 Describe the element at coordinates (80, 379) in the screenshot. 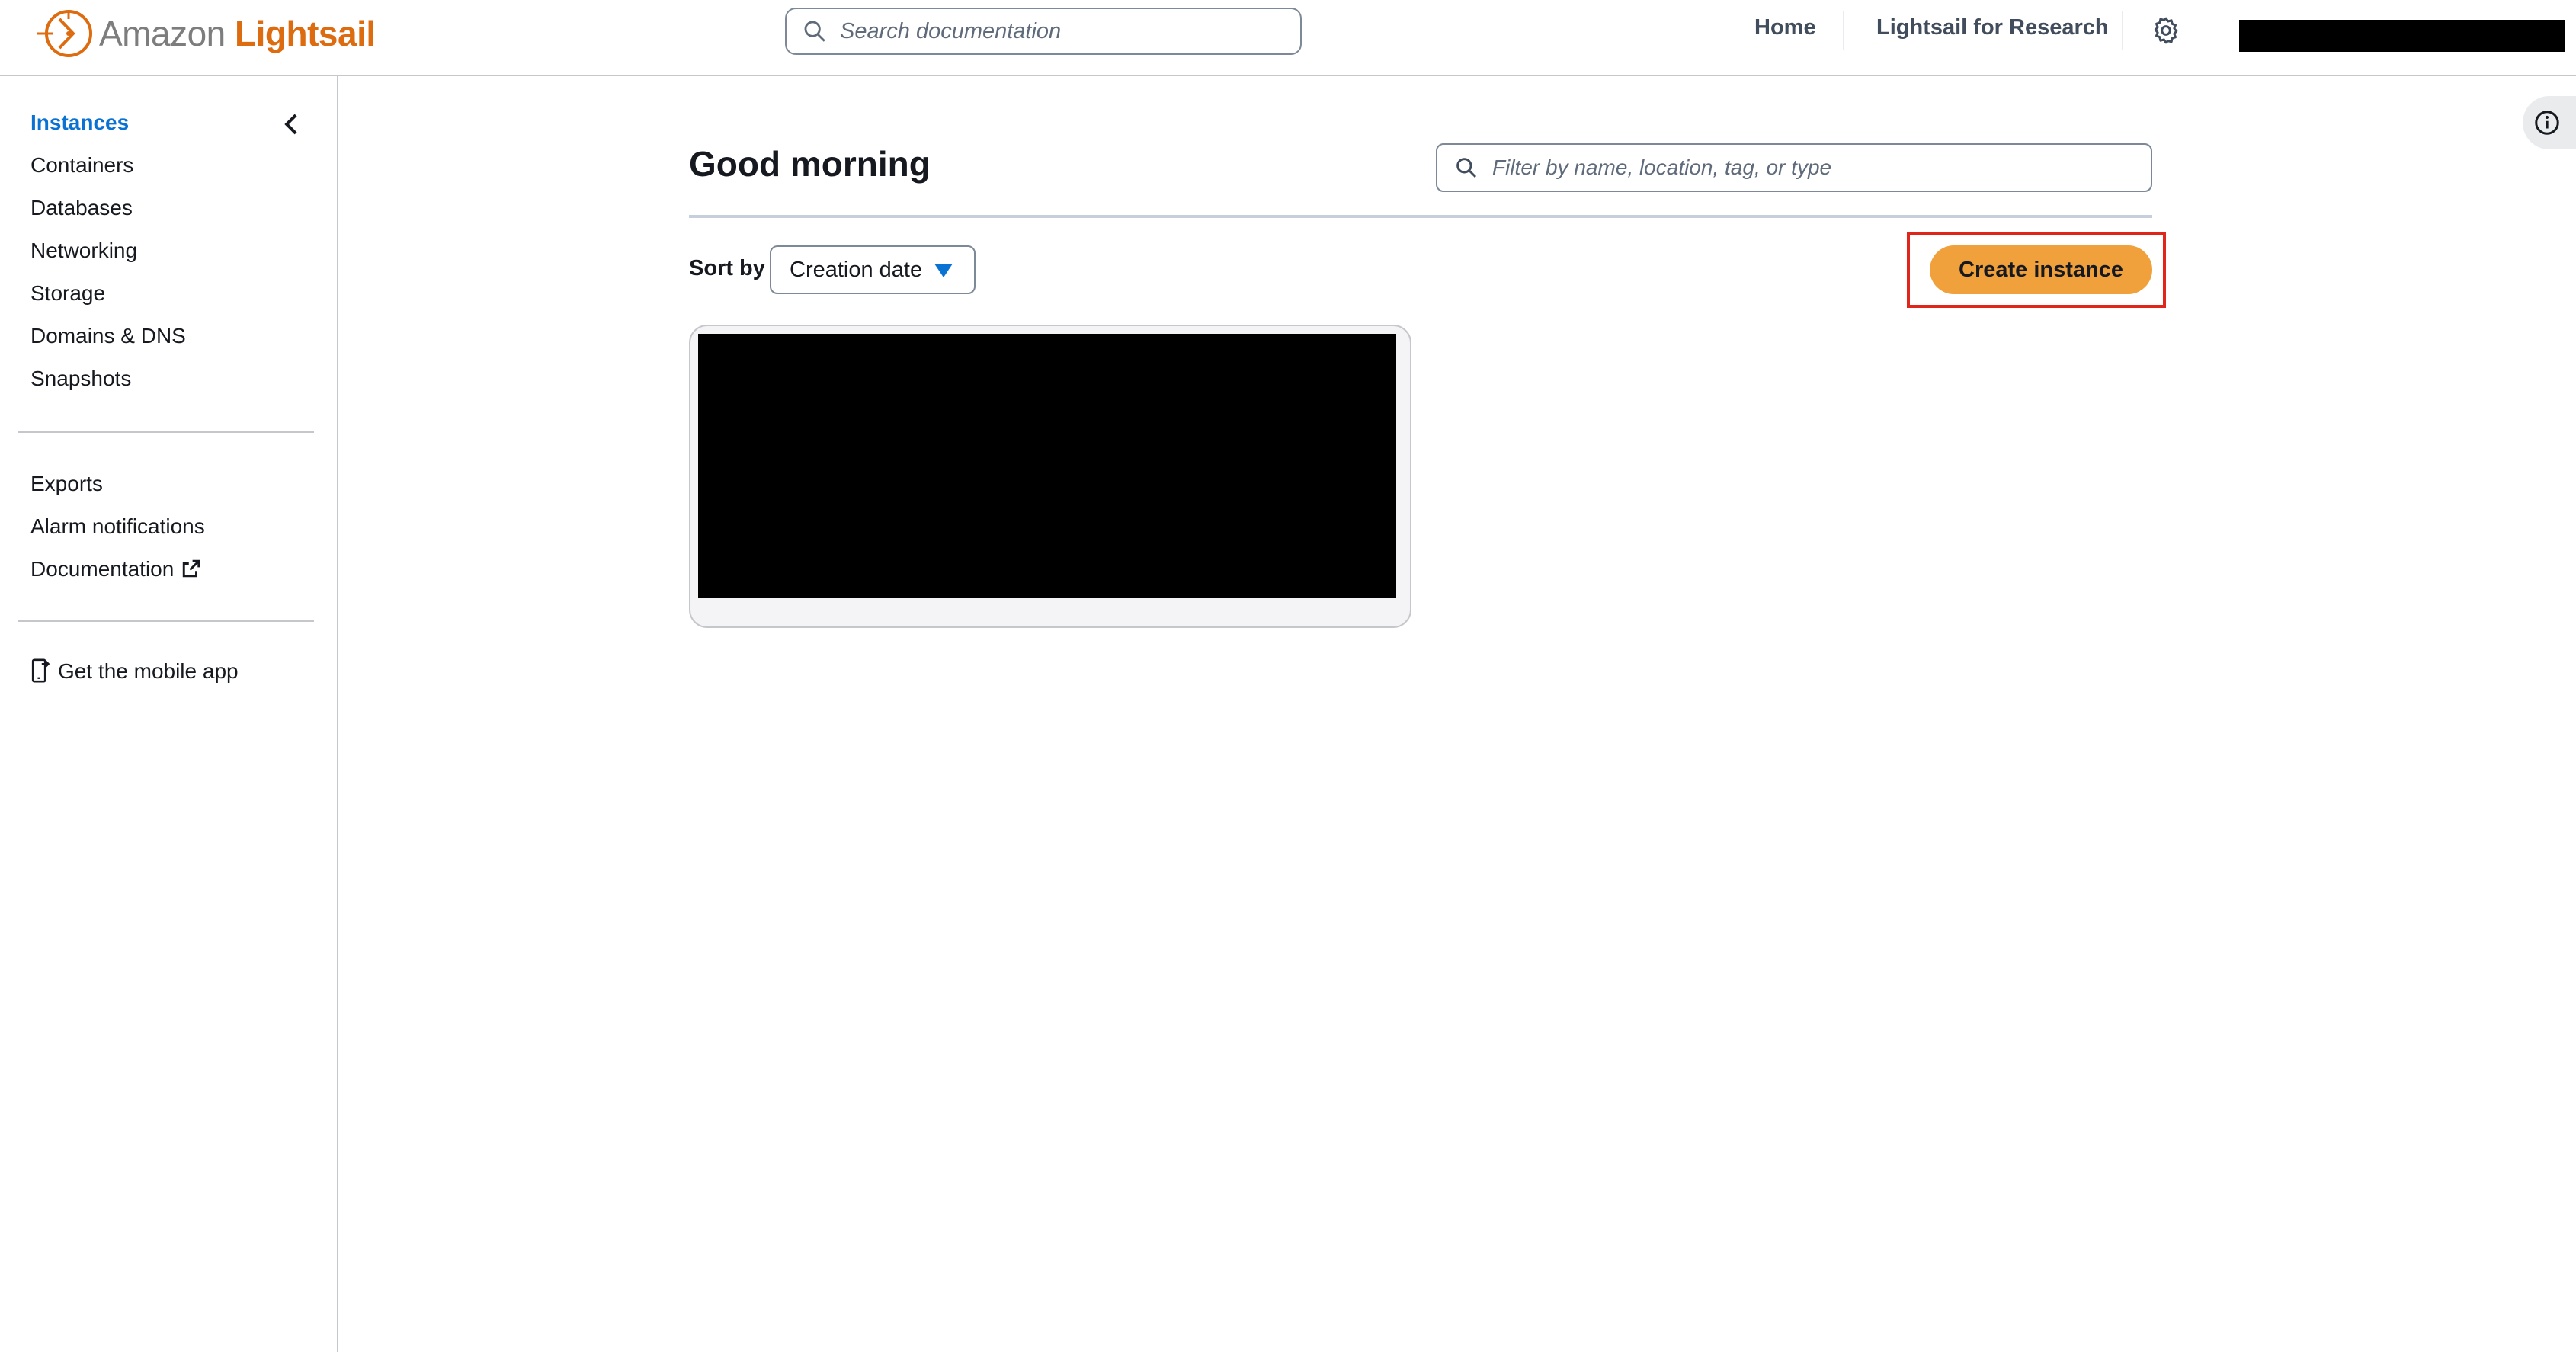

I see `sidebar-item-snapshots: Snapshots` at that location.